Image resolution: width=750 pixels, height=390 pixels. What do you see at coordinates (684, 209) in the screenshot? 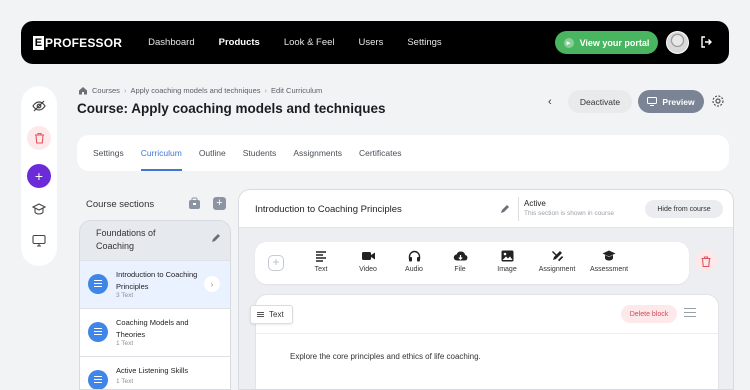
I see `hide-from-course-button: Hide from course` at bounding box center [684, 209].